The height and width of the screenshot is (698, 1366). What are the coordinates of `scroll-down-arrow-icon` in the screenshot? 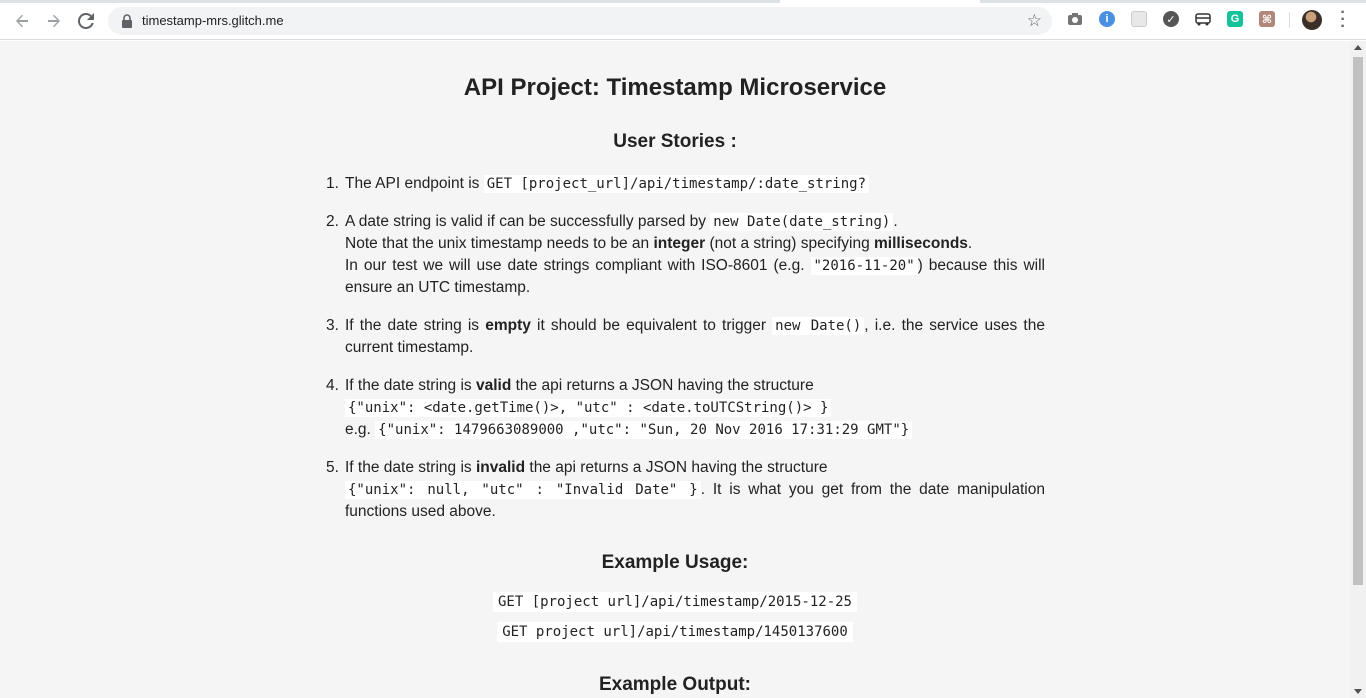 It's located at (1358, 691).